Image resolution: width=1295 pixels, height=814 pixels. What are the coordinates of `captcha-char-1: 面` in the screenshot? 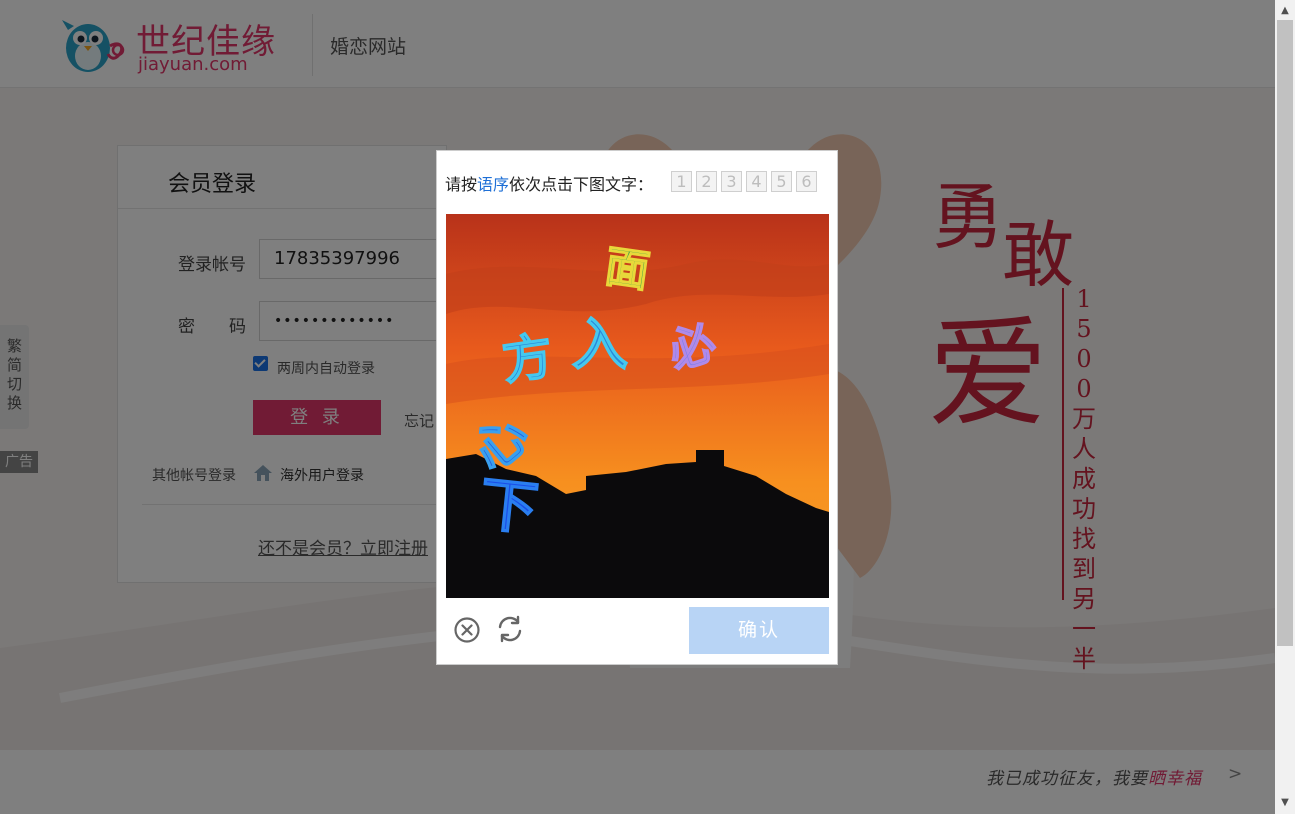 It's located at (627, 269).